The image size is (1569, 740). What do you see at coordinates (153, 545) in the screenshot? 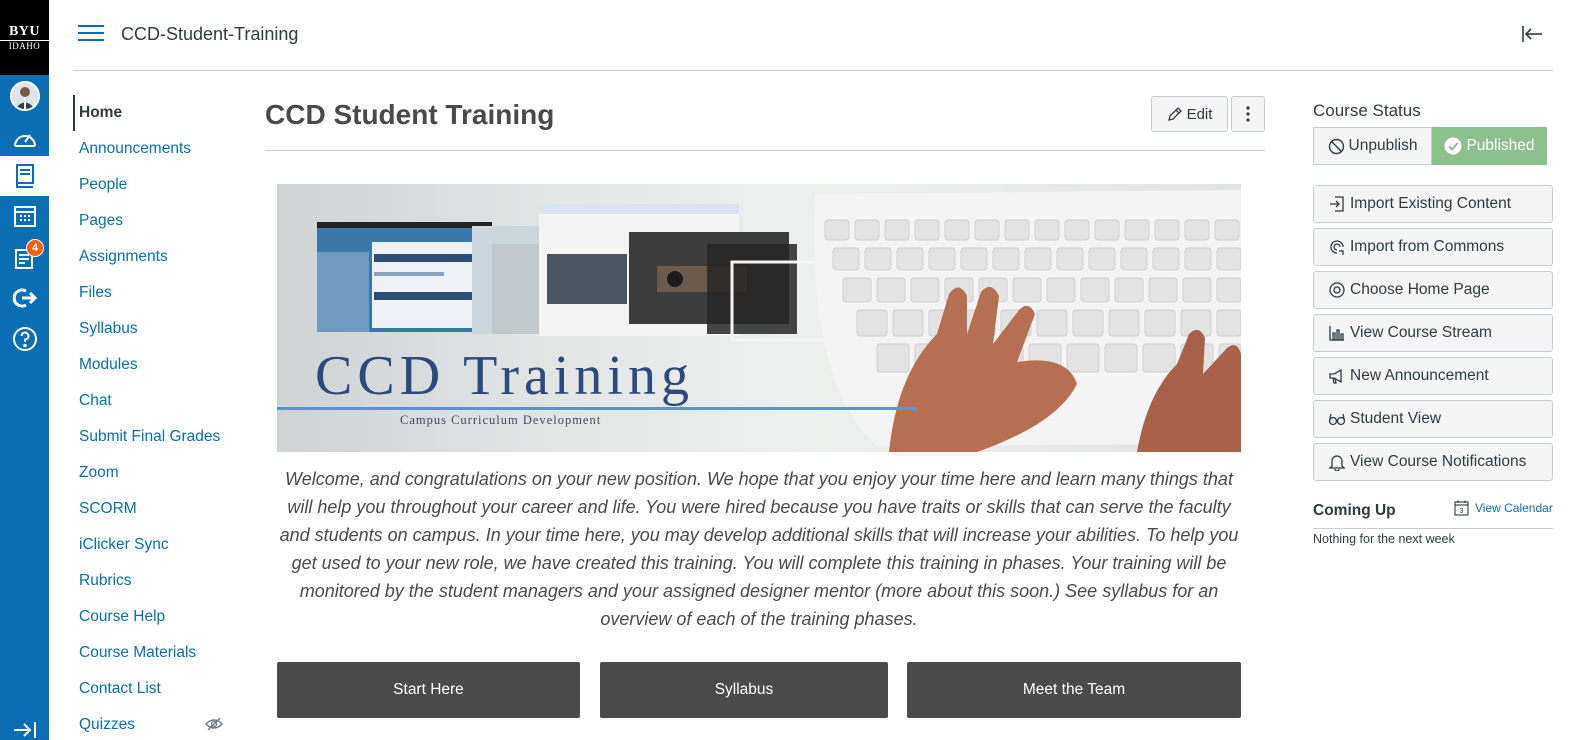
I see `course-nav-iclicker-sync: iClicker Sync` at bounding box center [153, 545].